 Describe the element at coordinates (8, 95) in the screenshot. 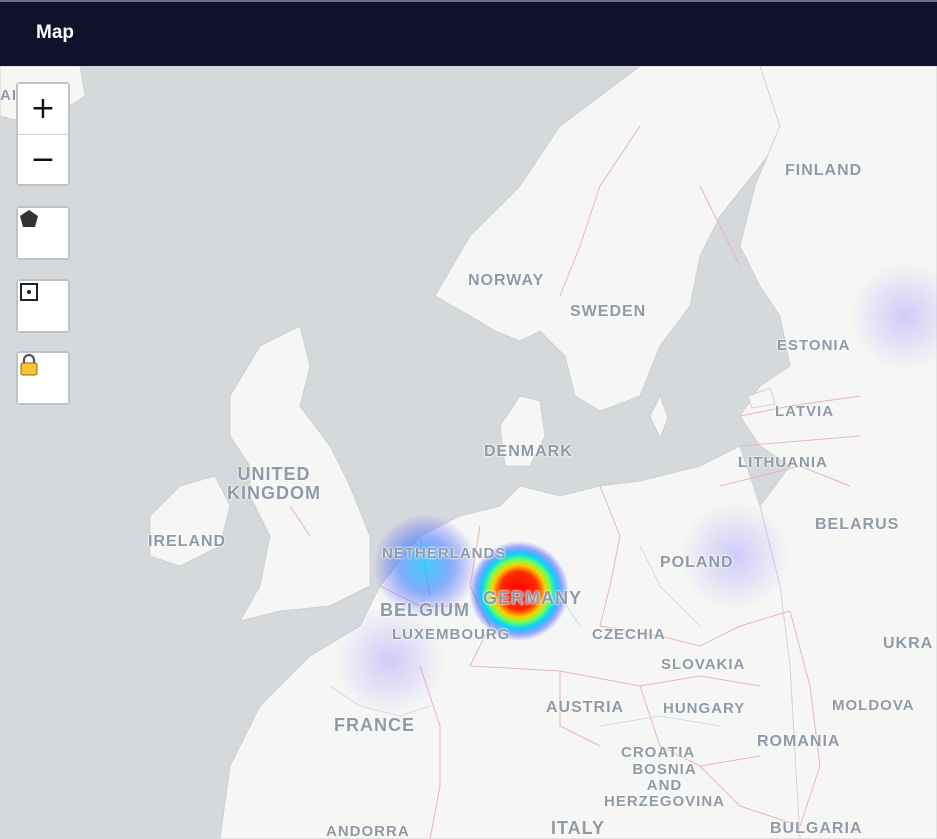

I see `label-edge-fragment: AI` at that location.